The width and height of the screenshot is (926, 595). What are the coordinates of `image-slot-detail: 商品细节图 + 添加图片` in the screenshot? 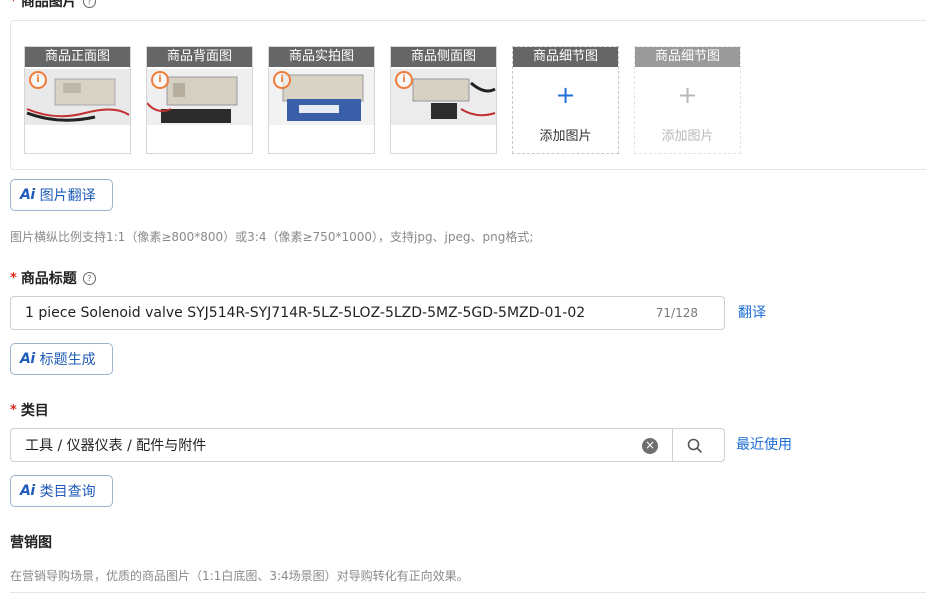 It's located at (565, 100).